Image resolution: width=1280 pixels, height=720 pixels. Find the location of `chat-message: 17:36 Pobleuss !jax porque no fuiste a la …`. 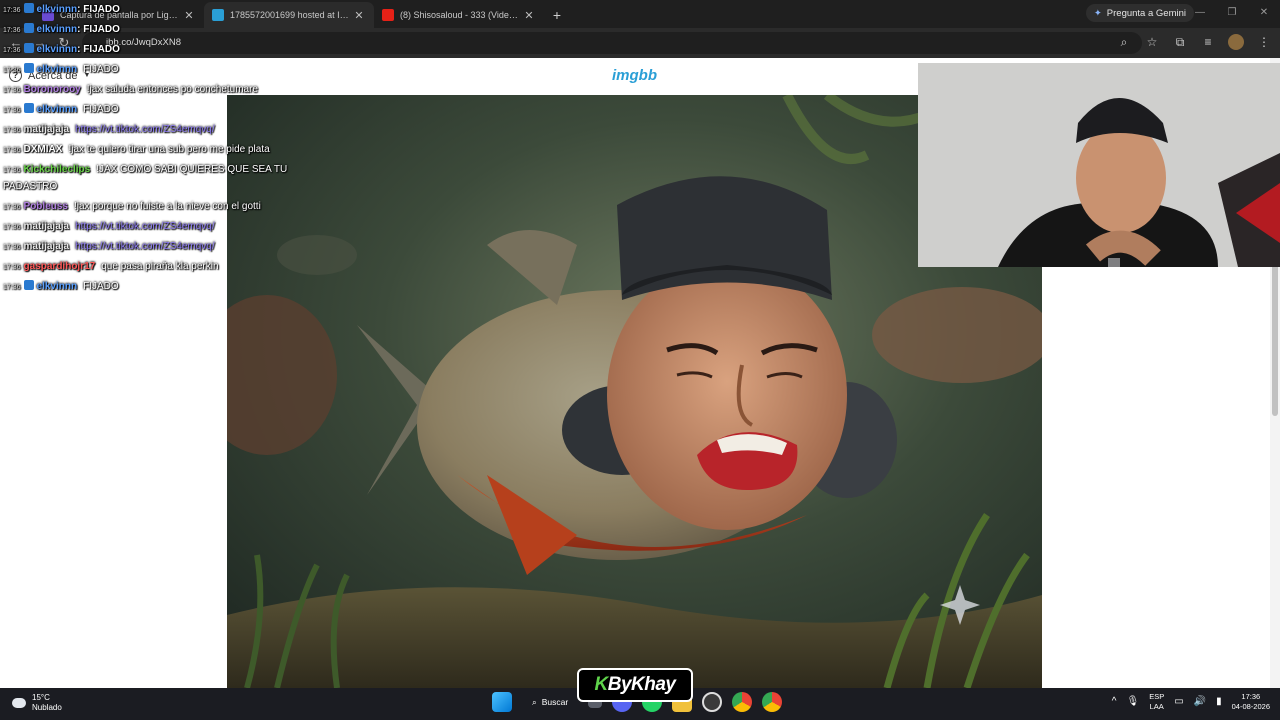

chat-message: 17:36 Pobleuss !jax porque no fuiste a la … is located at coordinates (132, 207).